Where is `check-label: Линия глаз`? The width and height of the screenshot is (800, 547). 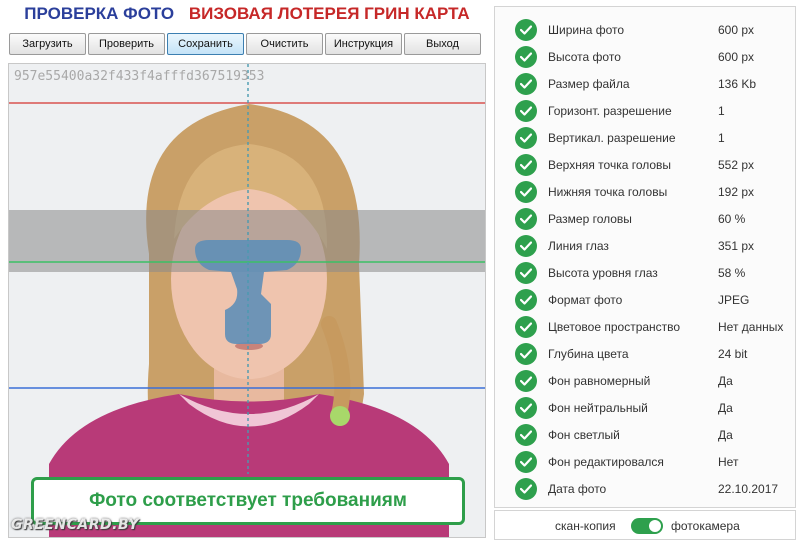
check-label: Линия глаз is located at coordinates (578, 245).